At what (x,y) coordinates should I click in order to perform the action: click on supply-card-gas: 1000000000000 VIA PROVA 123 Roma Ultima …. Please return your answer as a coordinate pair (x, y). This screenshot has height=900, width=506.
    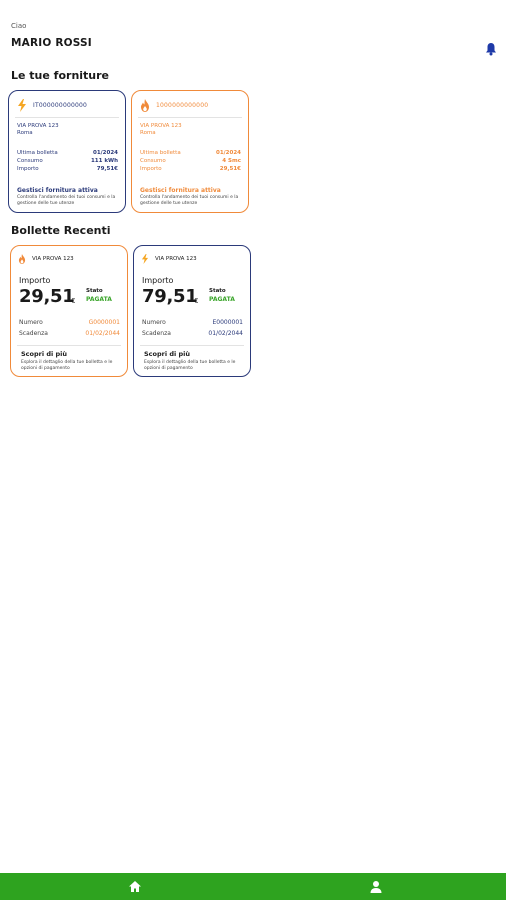
    Looking at the image, I should click on (190, 151).